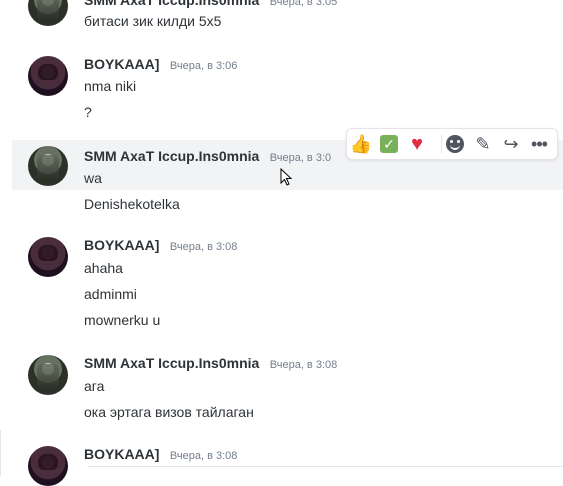  I want to click on left-rail, so click(6, 238).